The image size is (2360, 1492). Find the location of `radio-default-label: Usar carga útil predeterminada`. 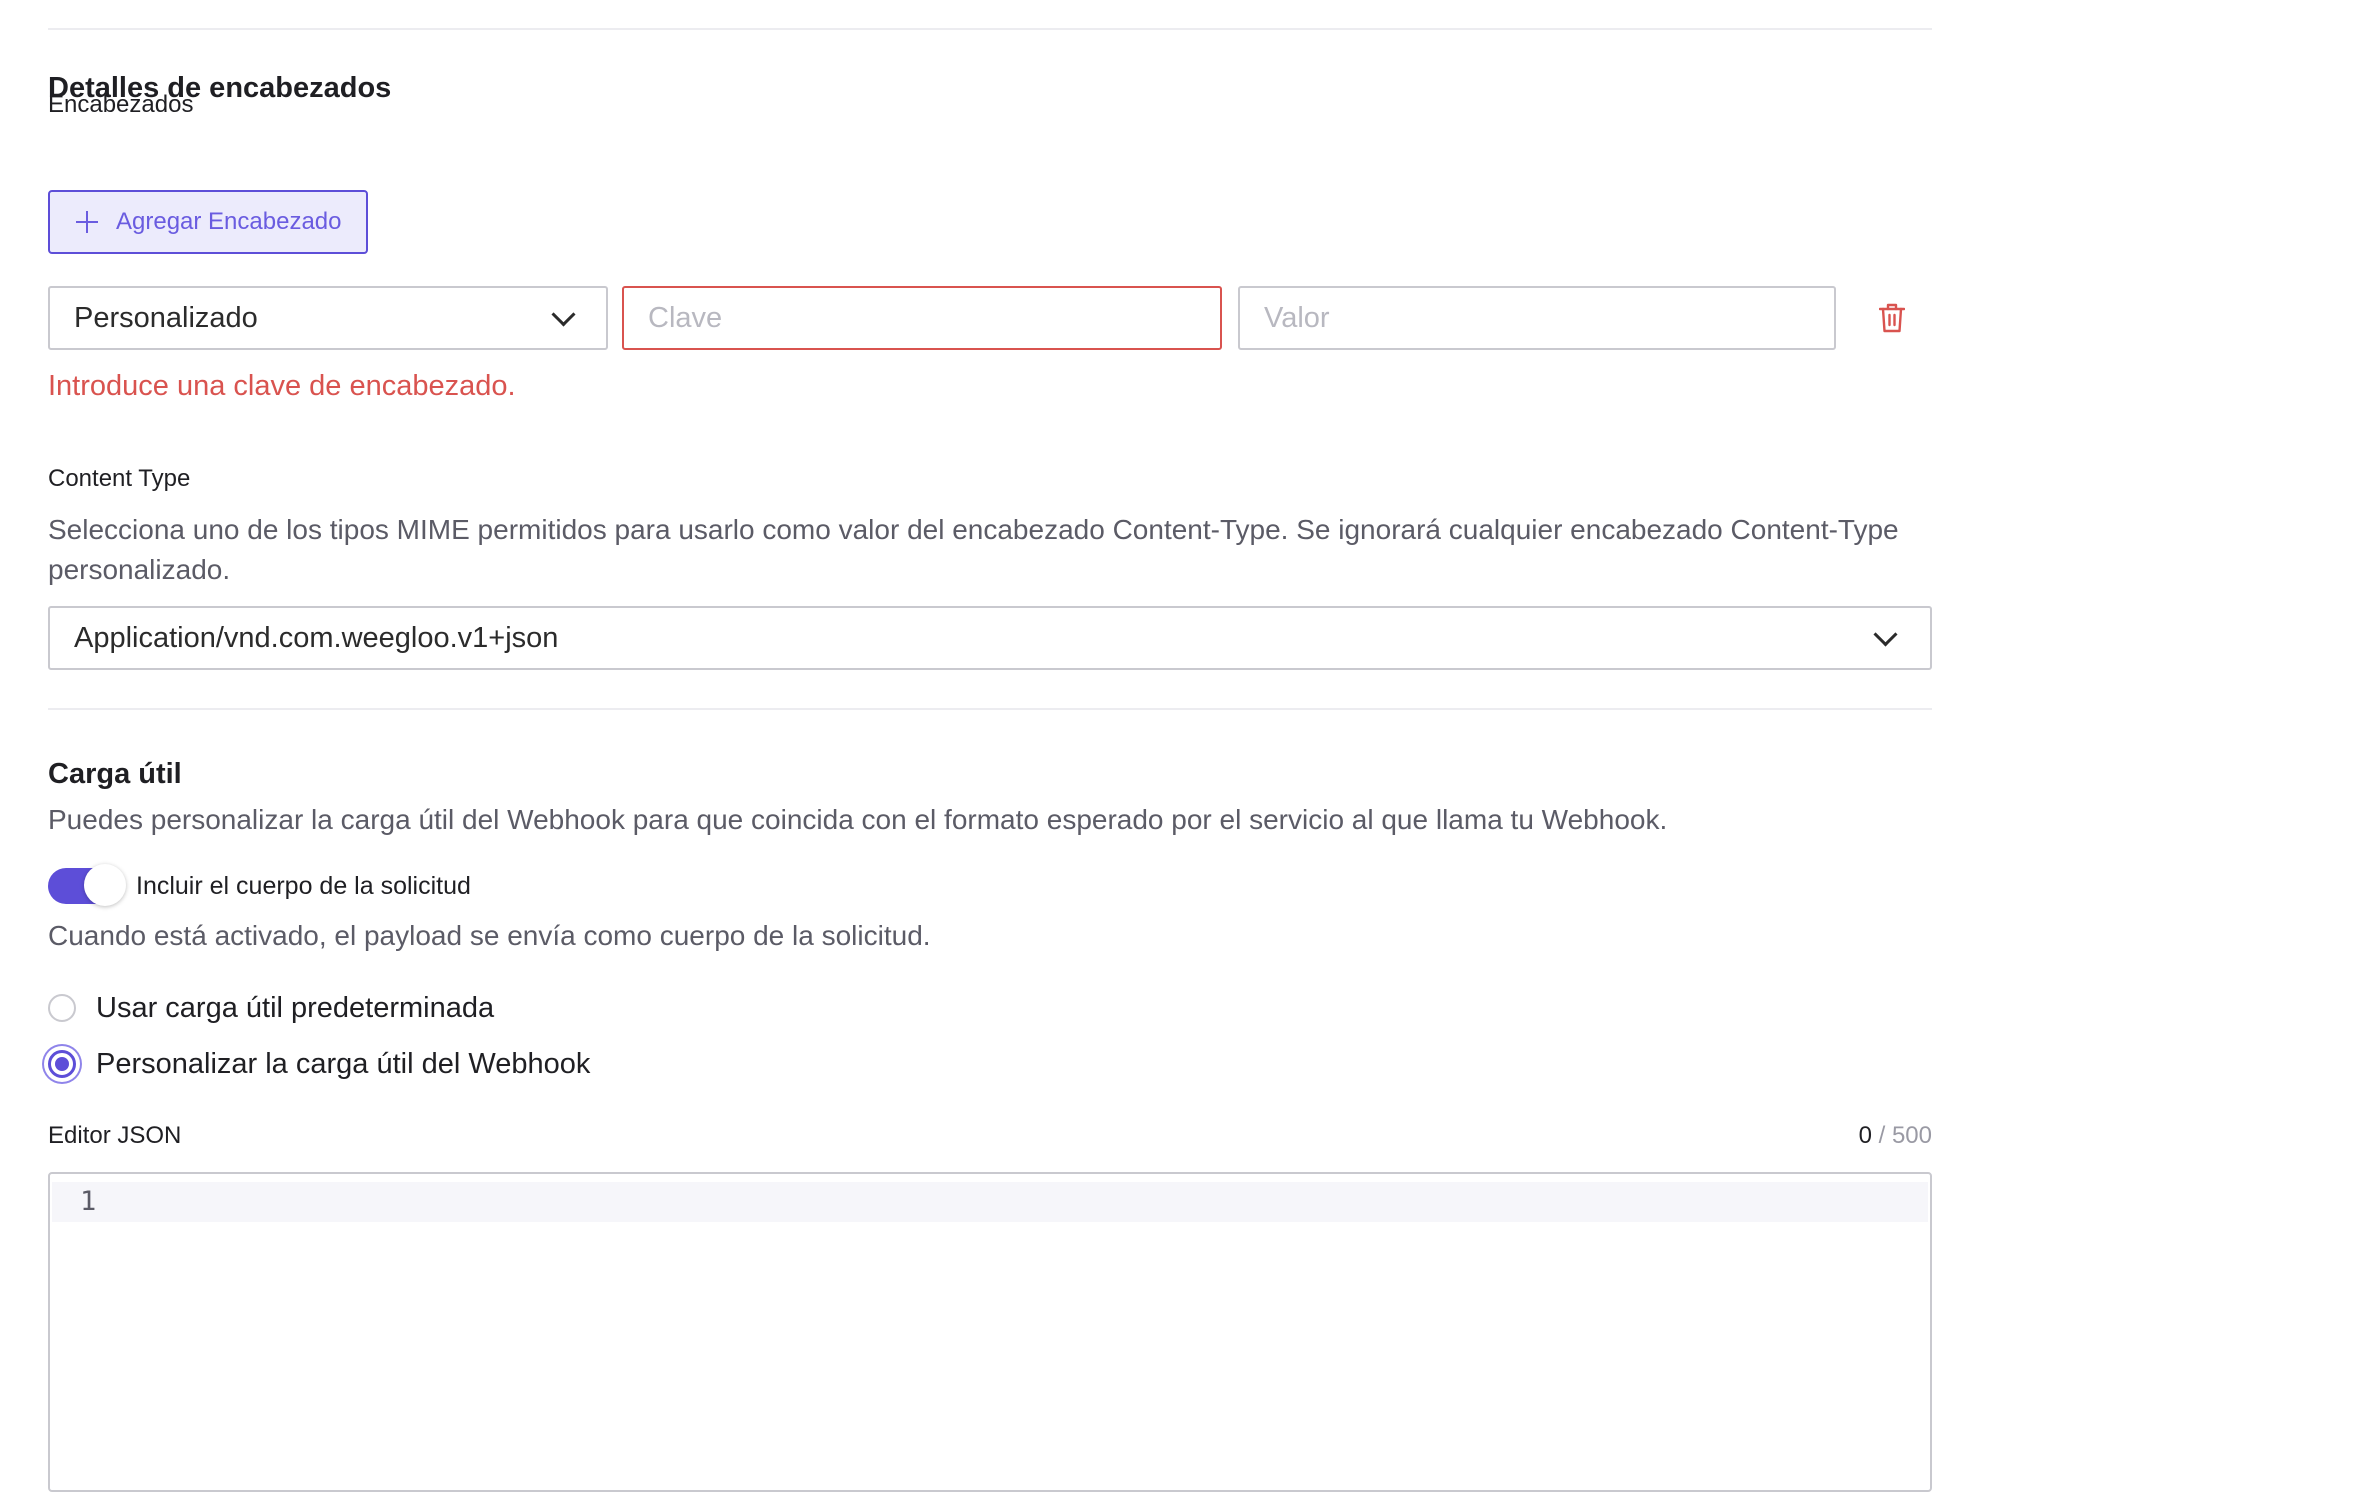

radio-default-label: Usar carga útil predeterminada is located at coordinates (295, 1007).